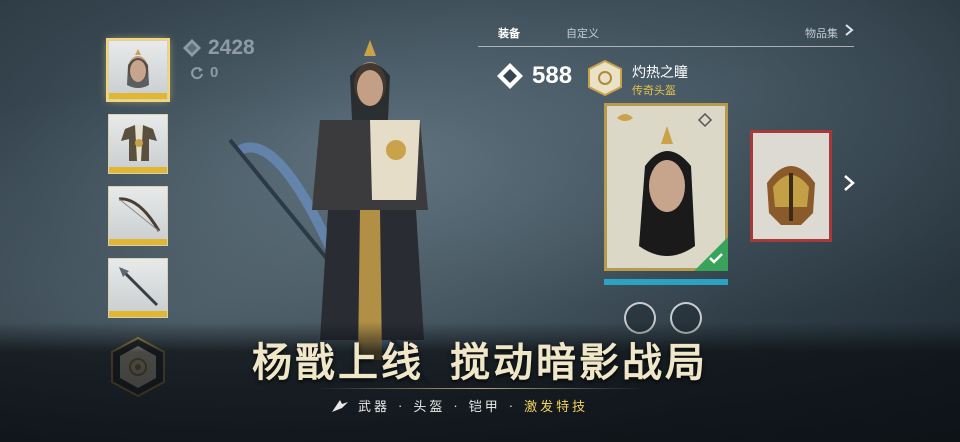 This screenshot has width=960, height=442. What do you see at coordinates (481, 388) in the screenshot?
I see `divider` at bounding box center [481, 388].